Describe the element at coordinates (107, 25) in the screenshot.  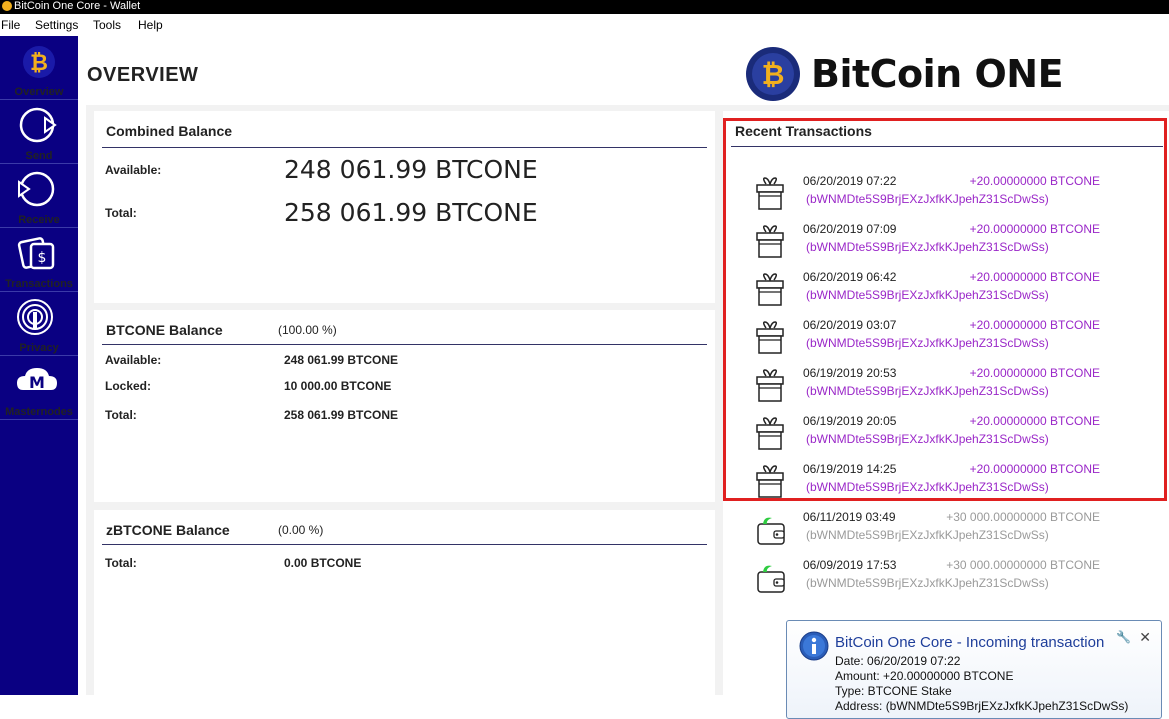
I see `menu-tools: Tools` at that location.